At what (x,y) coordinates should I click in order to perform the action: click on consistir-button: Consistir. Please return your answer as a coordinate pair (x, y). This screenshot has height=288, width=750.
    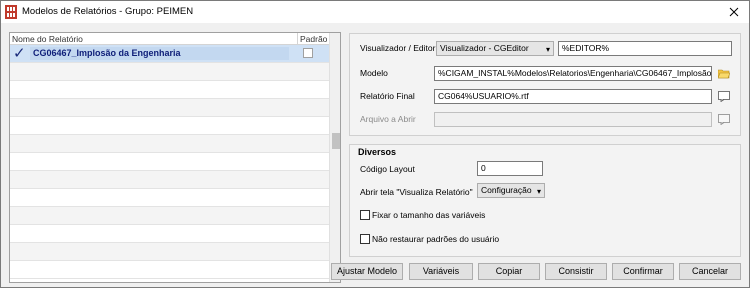
    Looking at the image, I should click on (576, 271).